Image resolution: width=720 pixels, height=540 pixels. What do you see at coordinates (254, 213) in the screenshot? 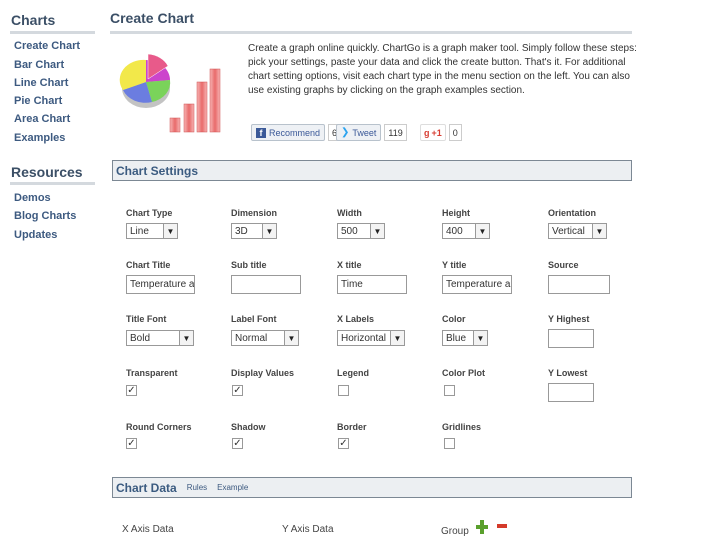
I see `dimension-label: Dimension` at bounding box center [254, 213].